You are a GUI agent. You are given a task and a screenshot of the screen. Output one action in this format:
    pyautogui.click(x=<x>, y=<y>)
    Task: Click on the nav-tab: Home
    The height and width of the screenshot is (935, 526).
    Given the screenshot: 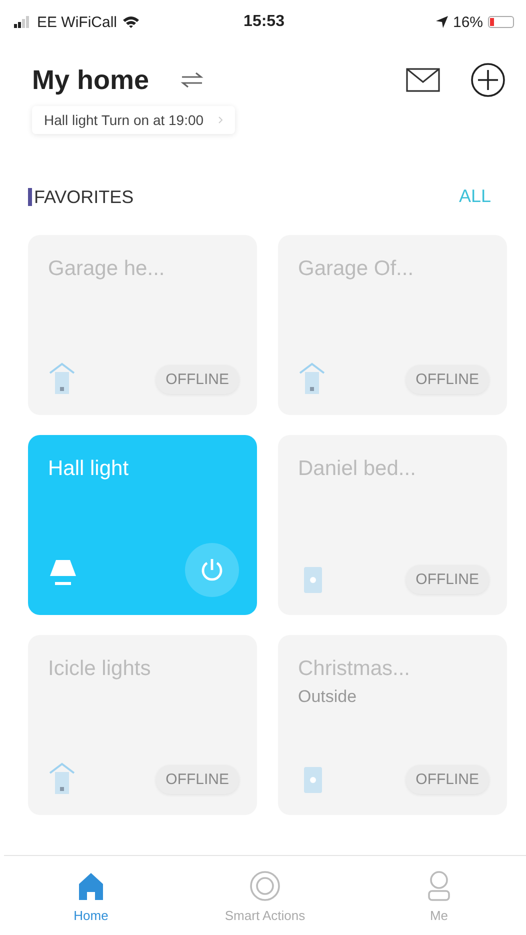 What is the action you would take?
    pyautogui.click(x=91, y=900)
    